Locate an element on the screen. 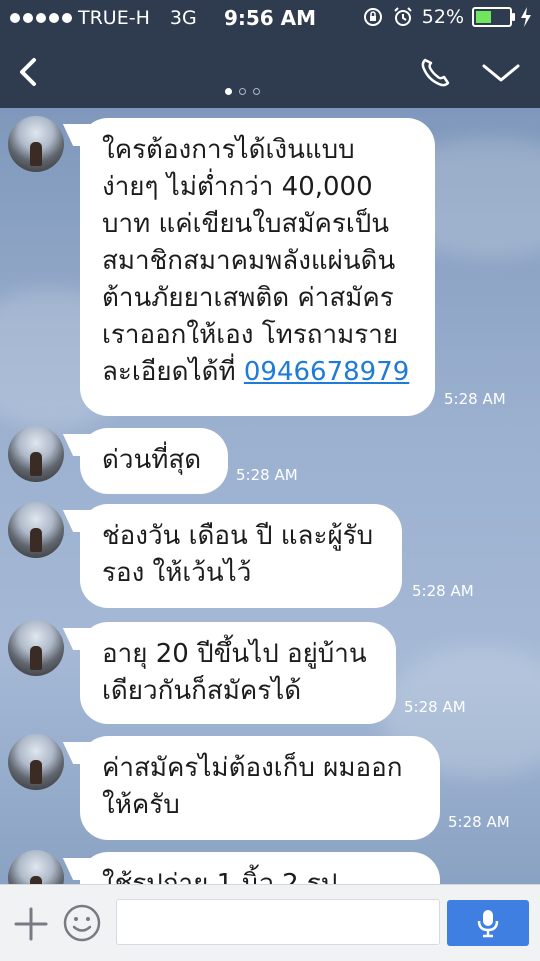  battery-level is located at coordinates (483, 17).